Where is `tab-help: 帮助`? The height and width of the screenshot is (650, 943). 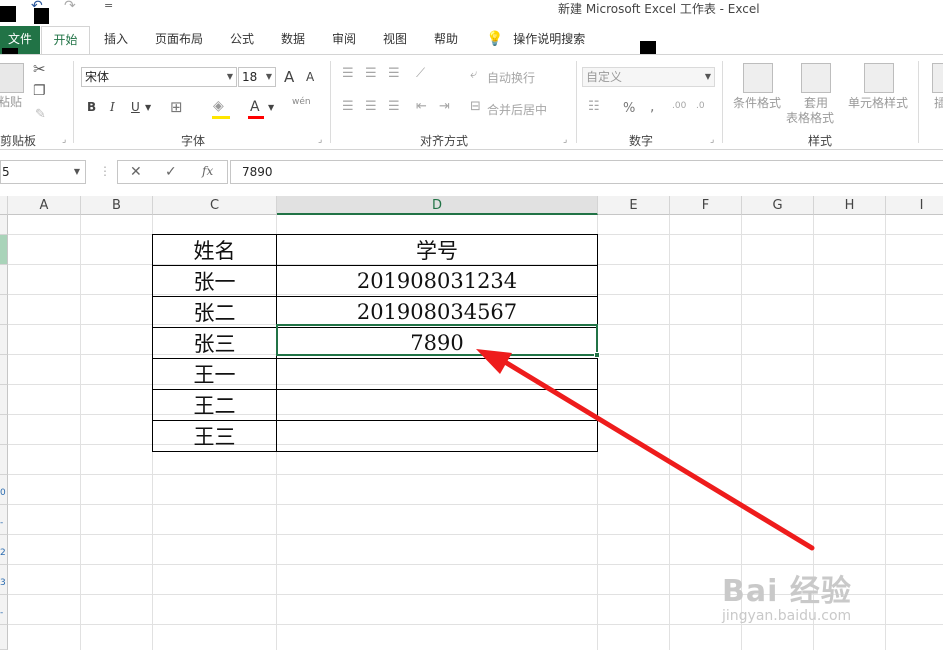 tab-help: 帮助 is located at coordinates (446, 40).